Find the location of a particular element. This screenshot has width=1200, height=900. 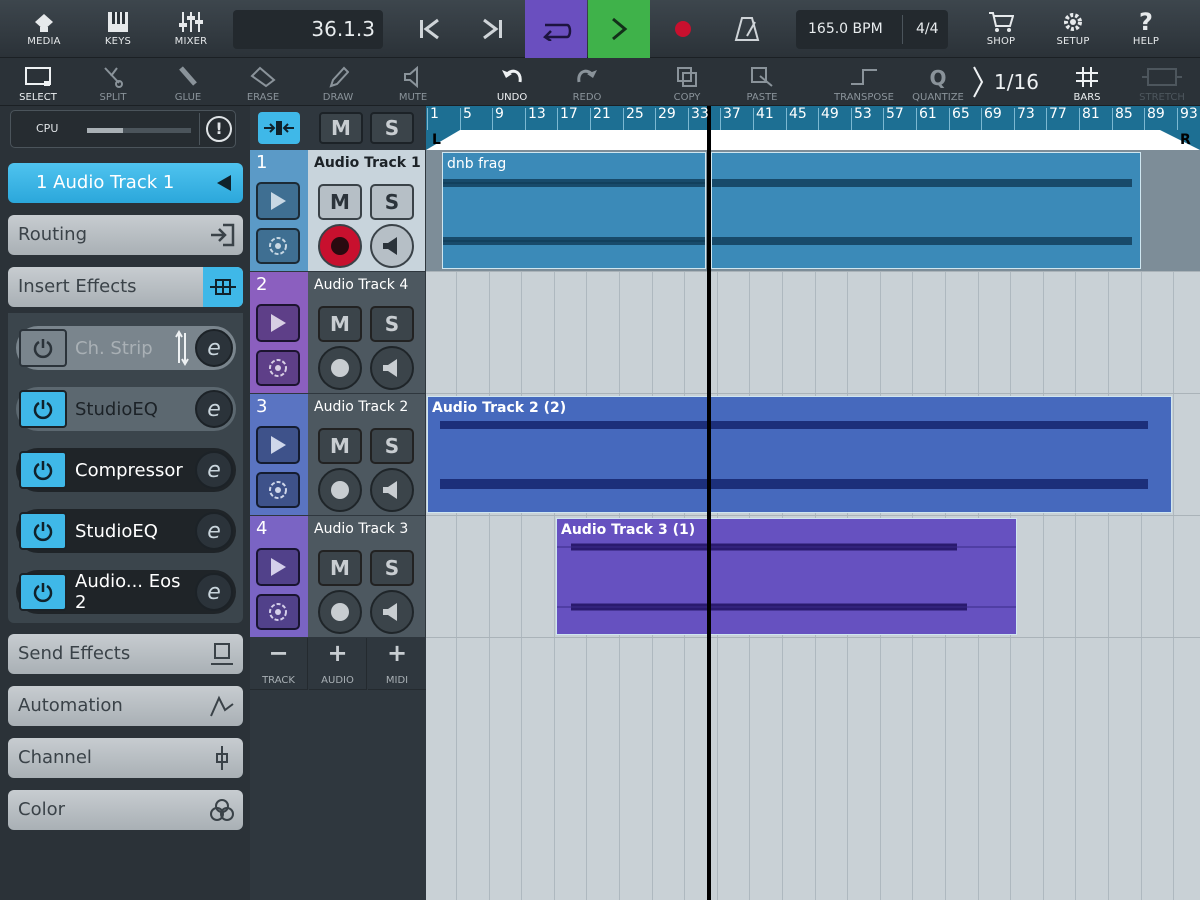

position-display: 36.1.3 is located at coordinates (308, 29).